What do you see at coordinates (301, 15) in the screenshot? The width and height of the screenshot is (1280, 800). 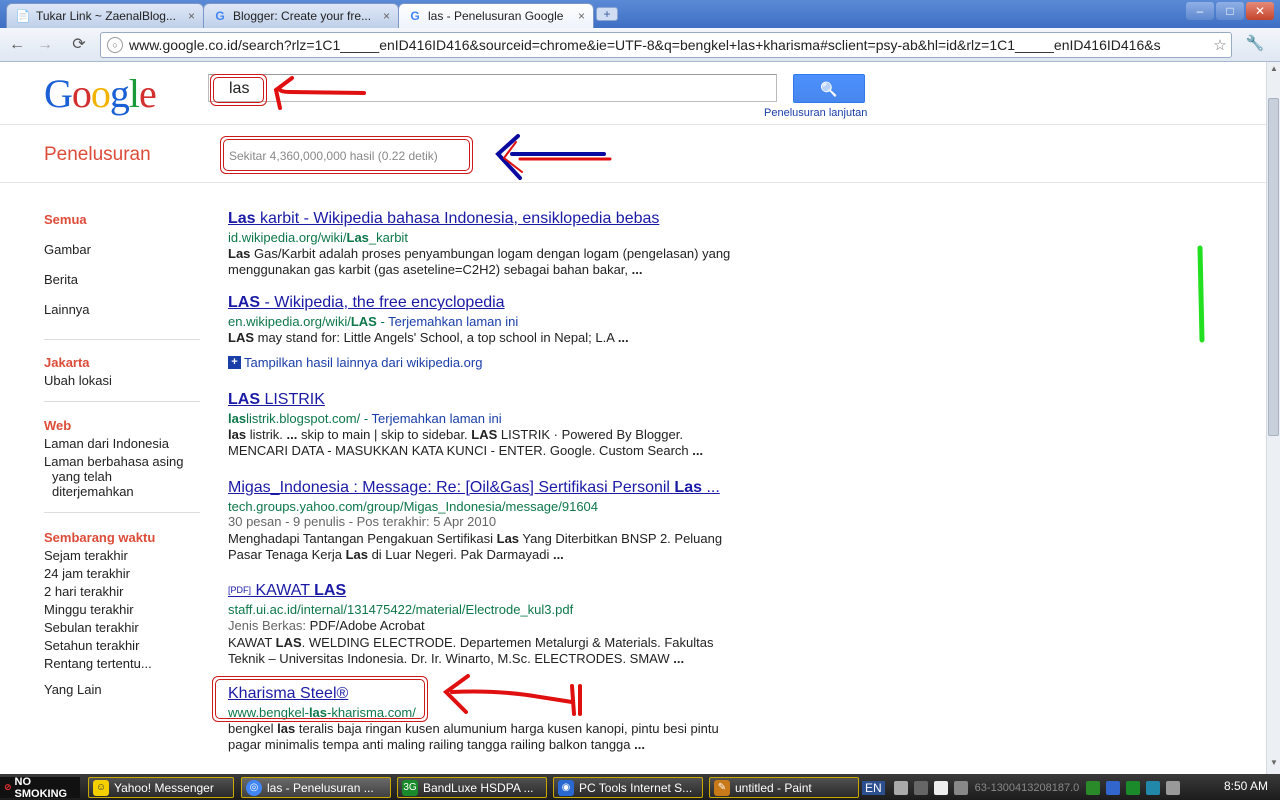 I see `tab-blogger: G Blogger: Create your fre... ×` at bounding box center [301, 15].